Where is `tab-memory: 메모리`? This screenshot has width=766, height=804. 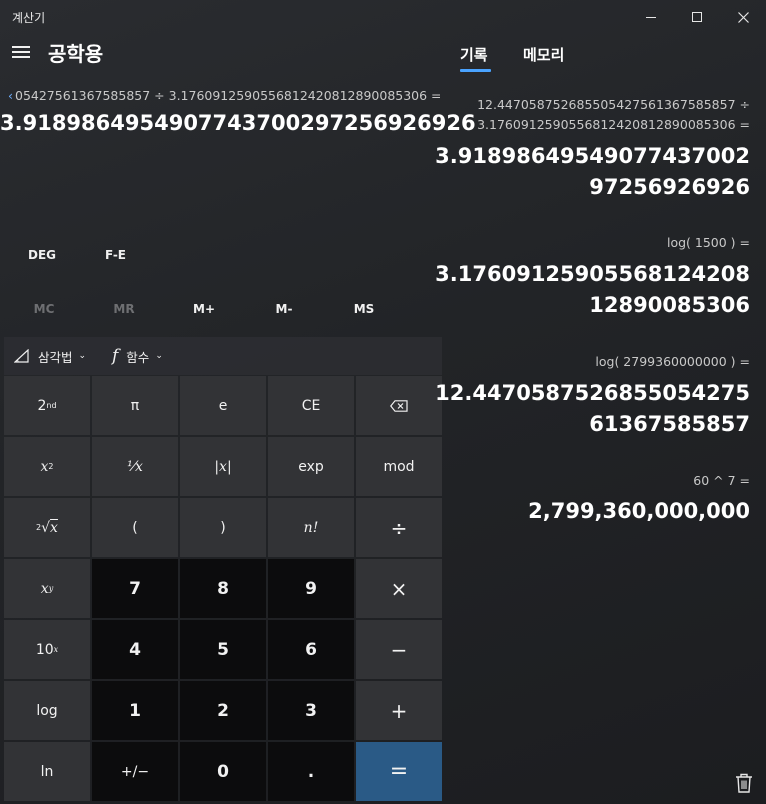
tab-memory: 메모리 is located at coordinates (543, 54).